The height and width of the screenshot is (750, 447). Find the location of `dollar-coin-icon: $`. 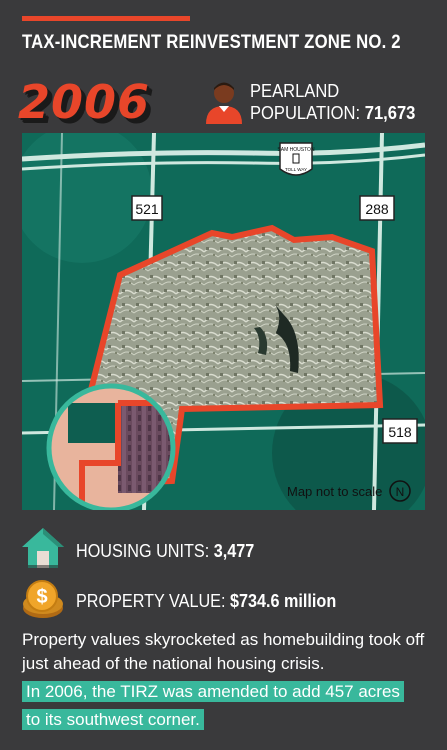

dollar-coin-icon: $ is located at coordinates (43, 599).